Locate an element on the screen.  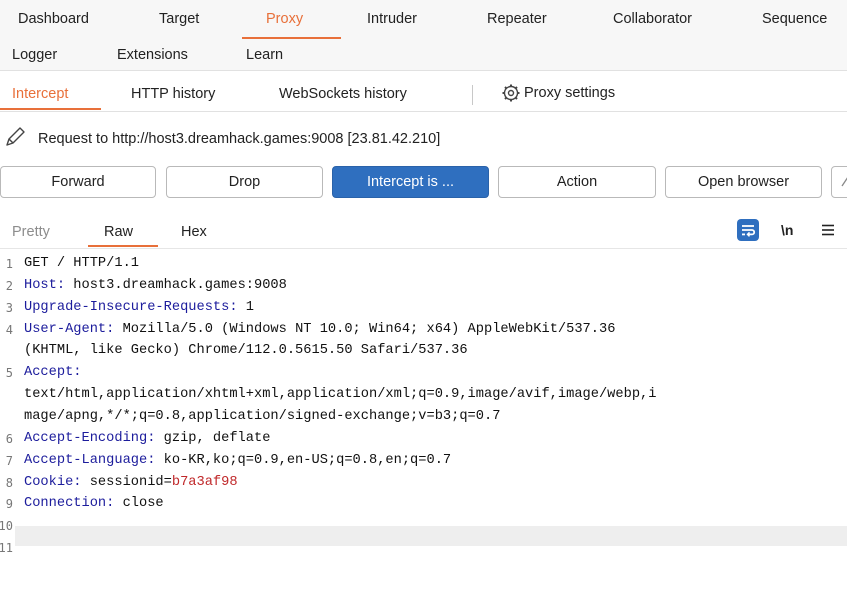
tab-divider is located at coordinates (472, 95).